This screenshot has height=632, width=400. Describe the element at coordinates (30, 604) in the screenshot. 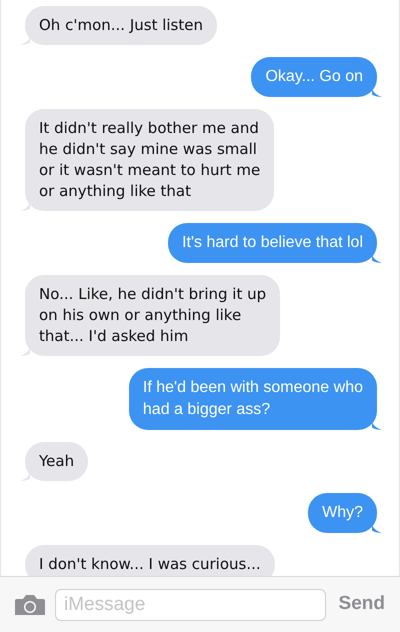

I see `camera-icon` at that location.